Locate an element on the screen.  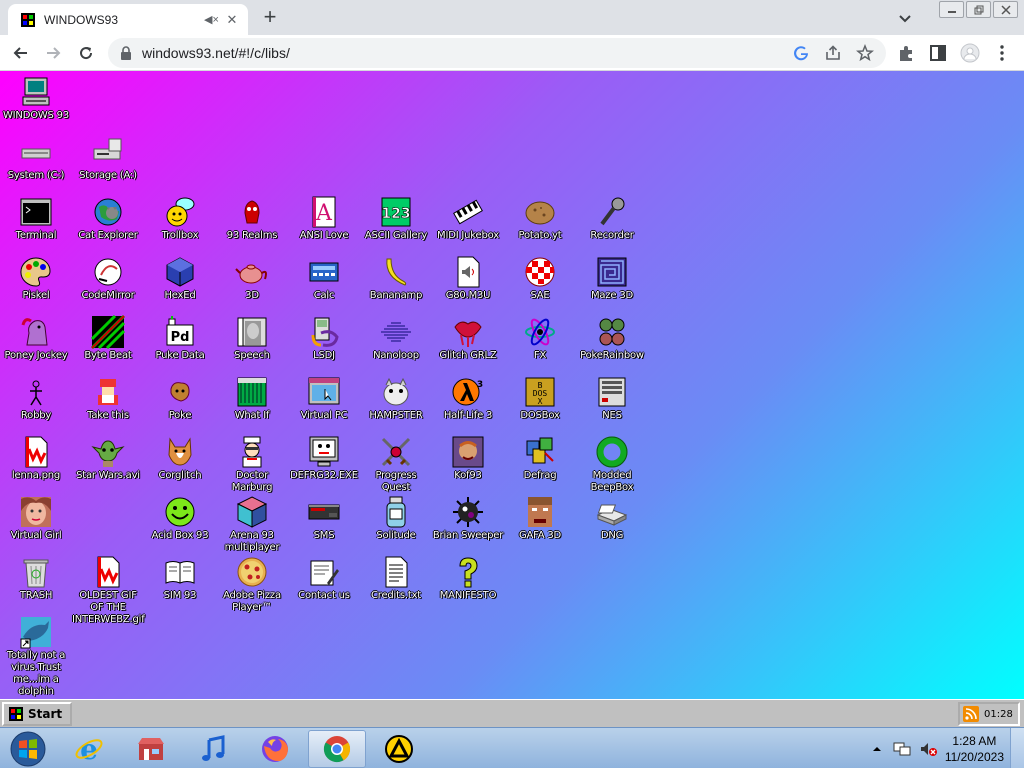
extensions-puzzle-icon is located at coordinates (906, 53).